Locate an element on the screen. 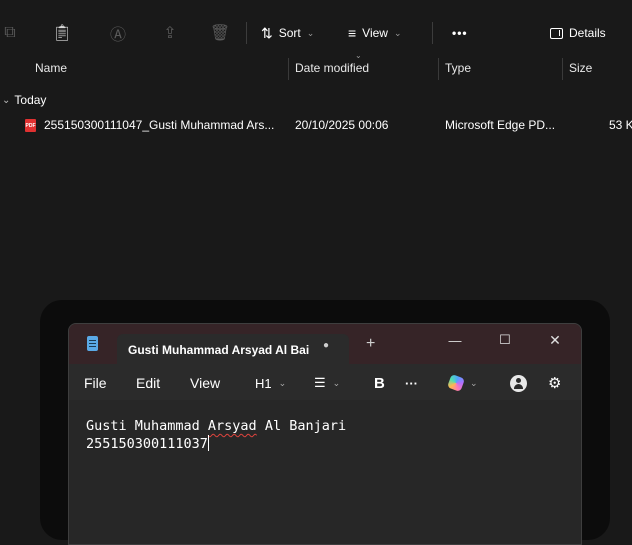  view-button: ≡ View ⌄ is located at coordinates (375, 33).